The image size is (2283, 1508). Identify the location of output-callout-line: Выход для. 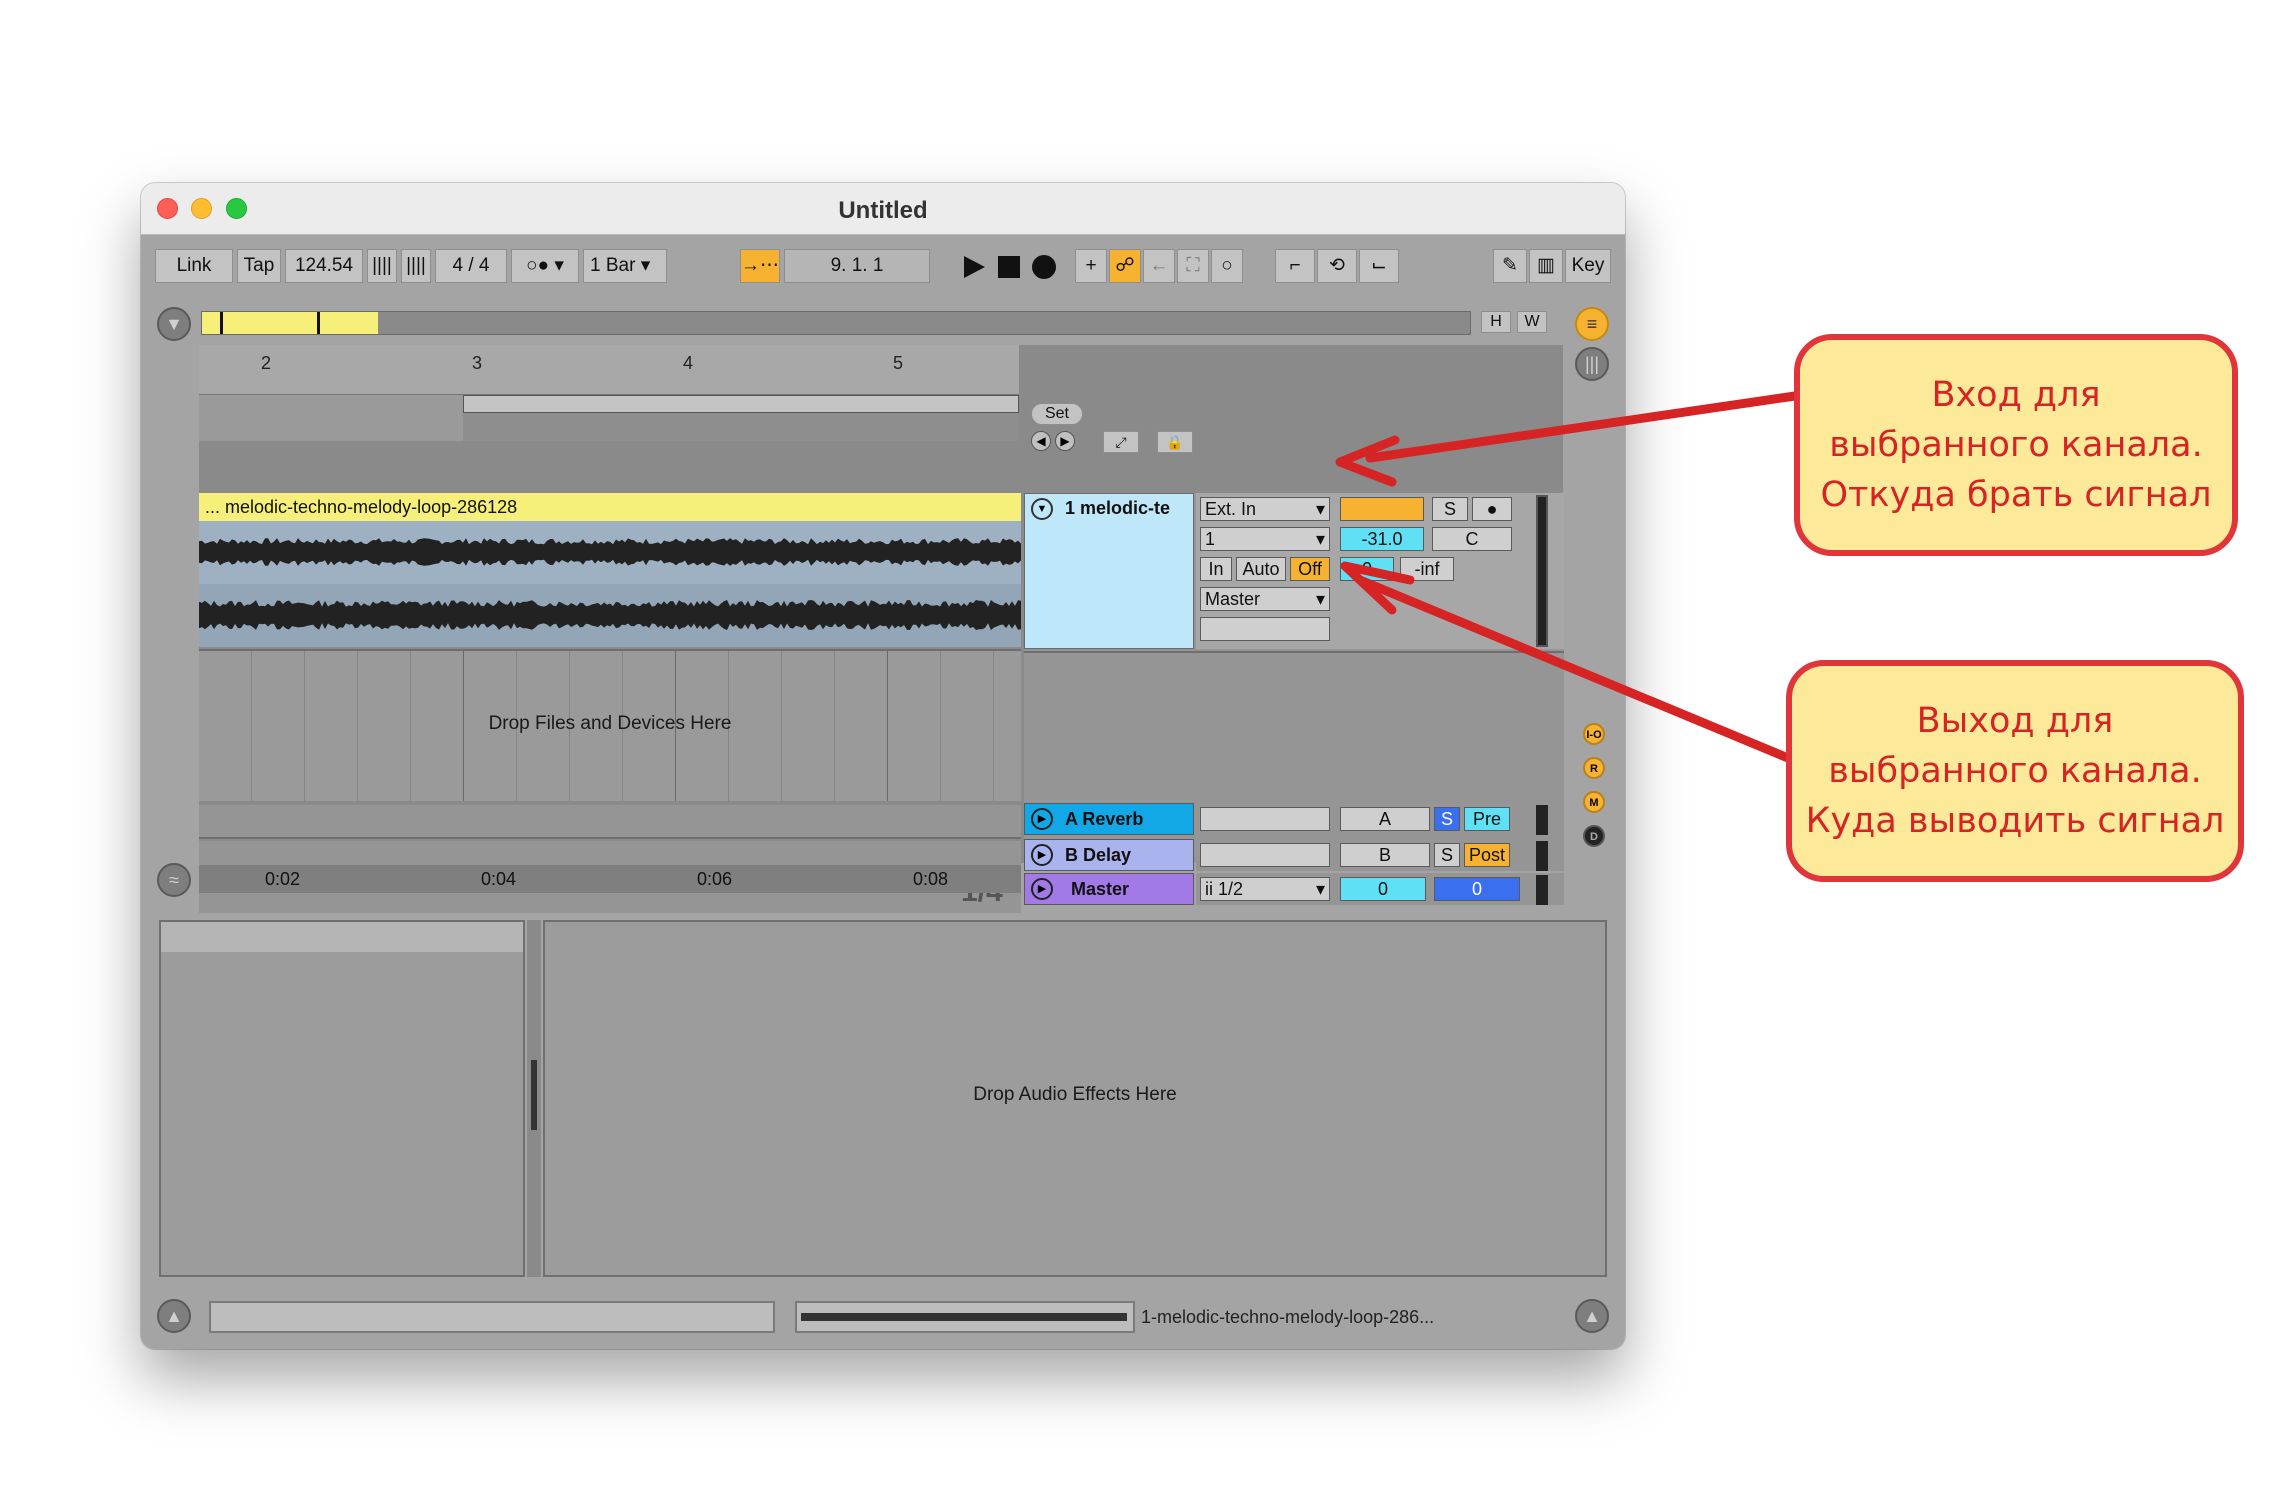
(2015, 721).